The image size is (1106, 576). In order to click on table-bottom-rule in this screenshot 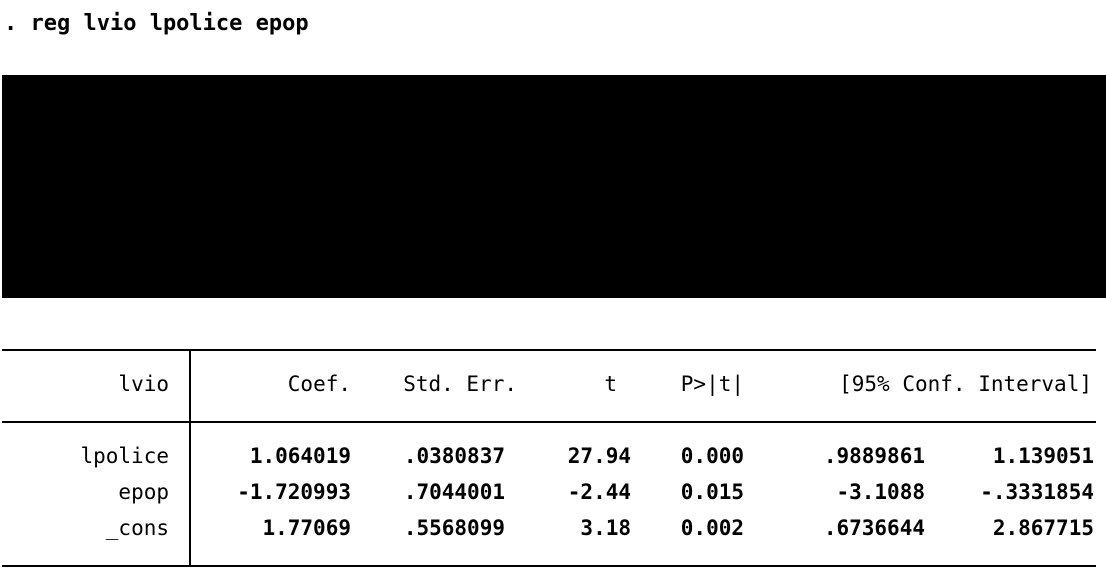, I will do `click(549, 566)`.